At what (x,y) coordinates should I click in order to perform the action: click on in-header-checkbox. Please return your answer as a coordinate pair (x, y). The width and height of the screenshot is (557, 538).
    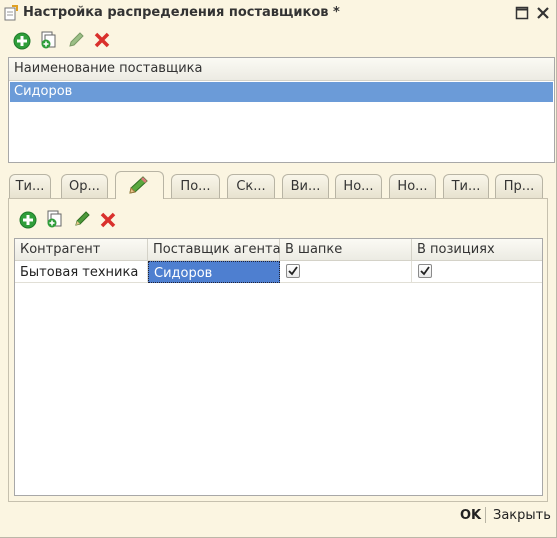
    Looking at the image, I should click on (293, 271).